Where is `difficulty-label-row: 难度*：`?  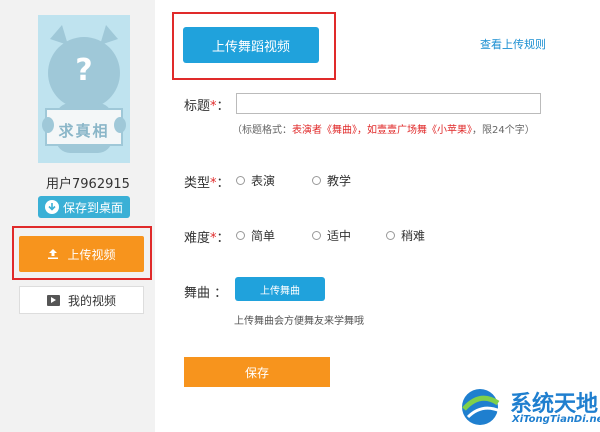 difficulty-label-row: 难度*： is located at coordinates (207, 236).